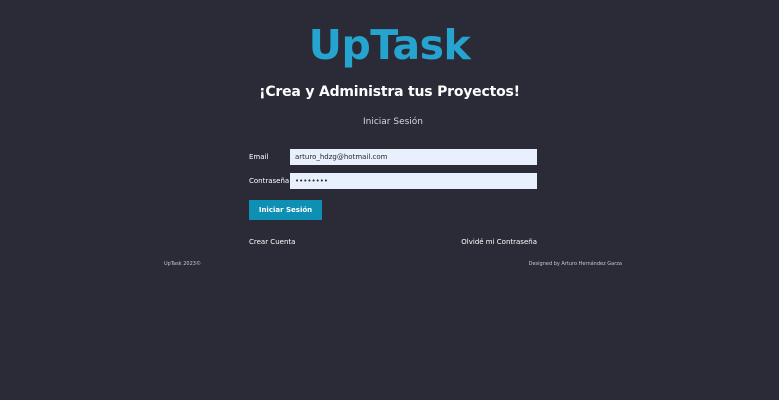 The height and width of the screenshot is (400, 779). Describe the element at coordinates (393, 122) in the screenshot. I see `page-title: Iniciar Sesión` at that location.